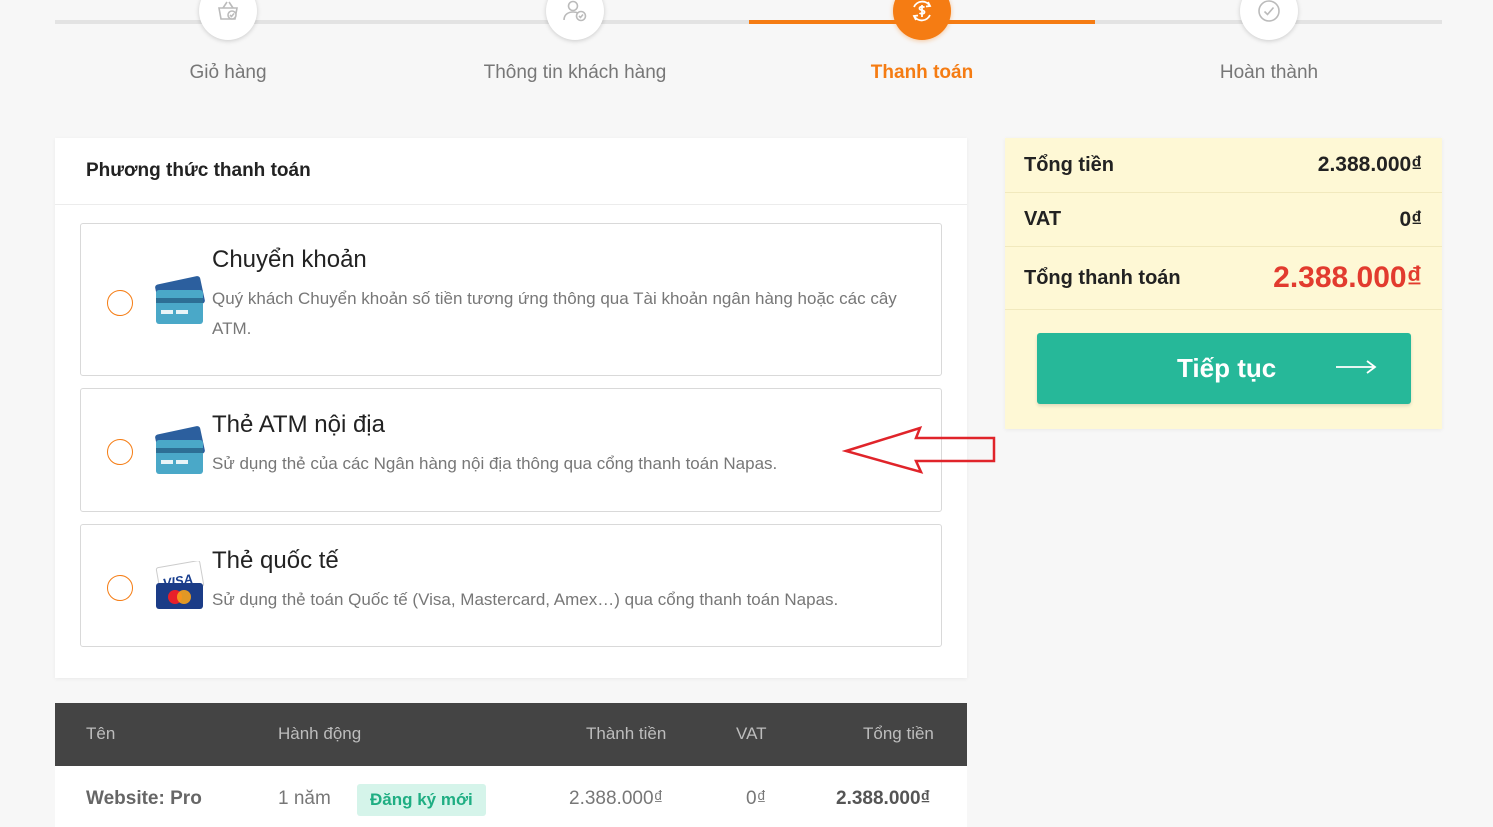 Image resolution: width=1493 pixels, height=827 pixels. Describe the element at coordinates (180, 450) in the screenshot. I see `atm-card-icon` at that location.